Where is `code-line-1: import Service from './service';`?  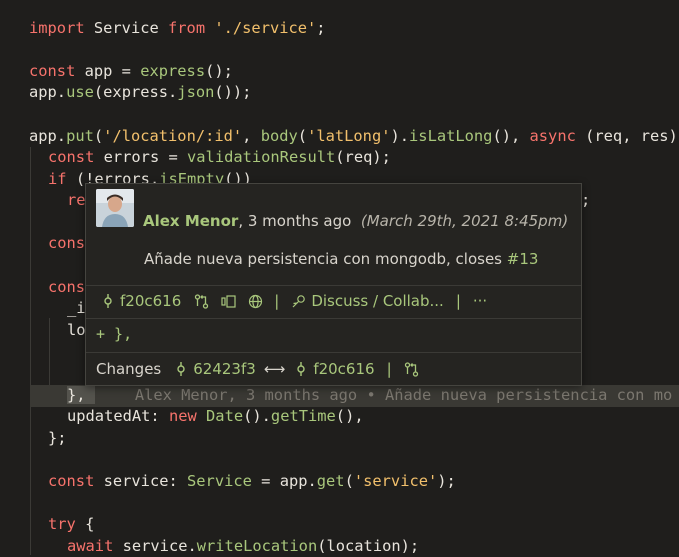
code-line-1: import Service from './service'; is located at coordinates (177, 28).